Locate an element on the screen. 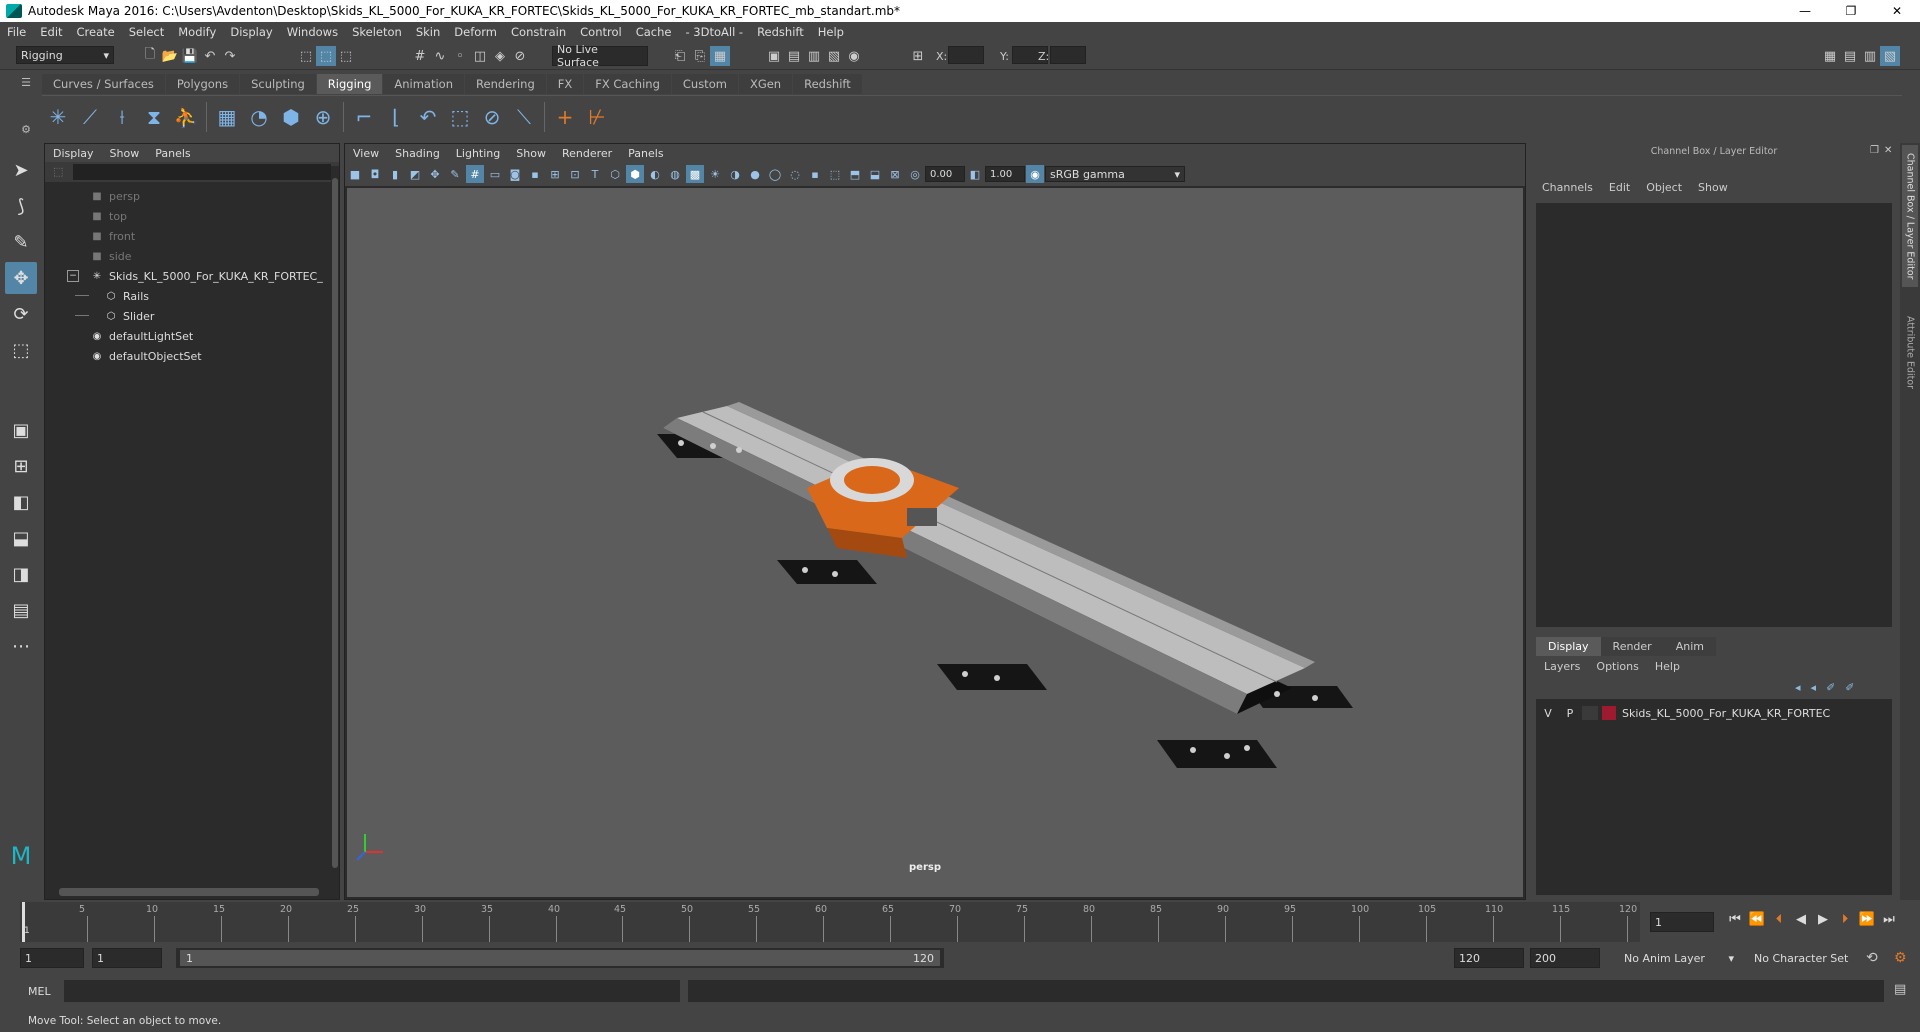  insert-joint-icon: ⧗ is located at coordinates (154, 117).